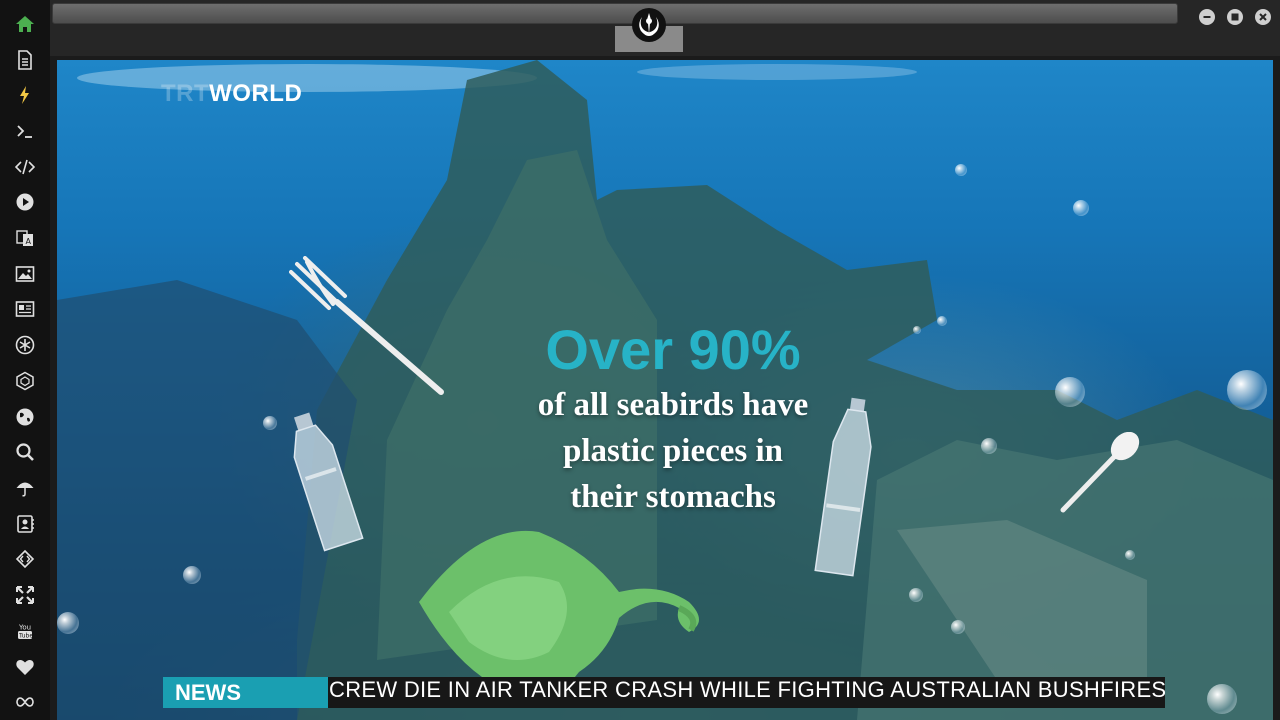 This screenshot has width=1280, height=720. Describe the element at coordinates (673, 497) in the screenshot. I see `headline-line-3: their stomachs` at that location.